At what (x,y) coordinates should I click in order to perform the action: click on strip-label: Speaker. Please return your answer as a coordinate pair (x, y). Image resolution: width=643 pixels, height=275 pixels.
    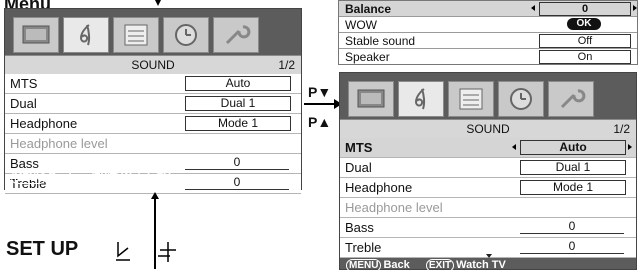
    Looking at the image, I should click on (367, 57).